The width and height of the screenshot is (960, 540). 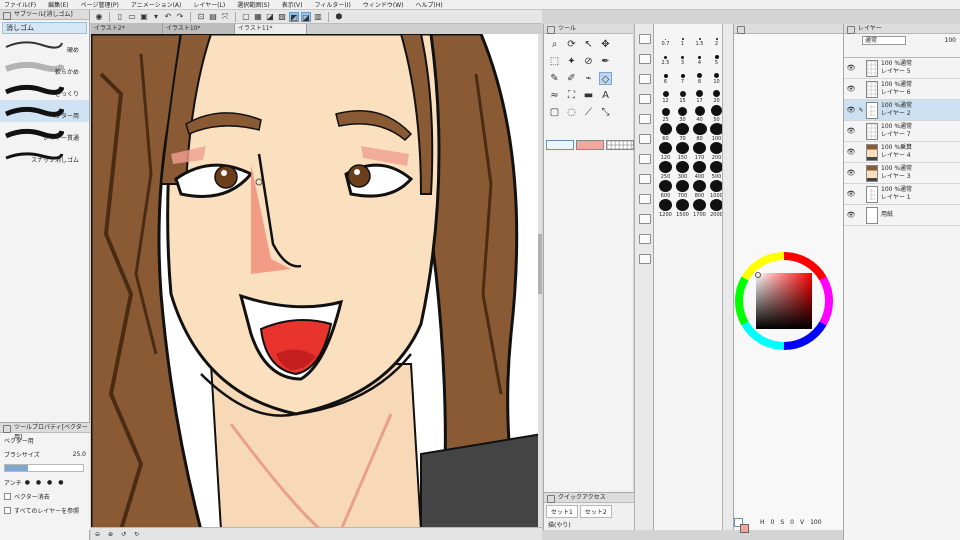 I want to click on invert-selection-icon: ◪, so click(x=270, y=17).